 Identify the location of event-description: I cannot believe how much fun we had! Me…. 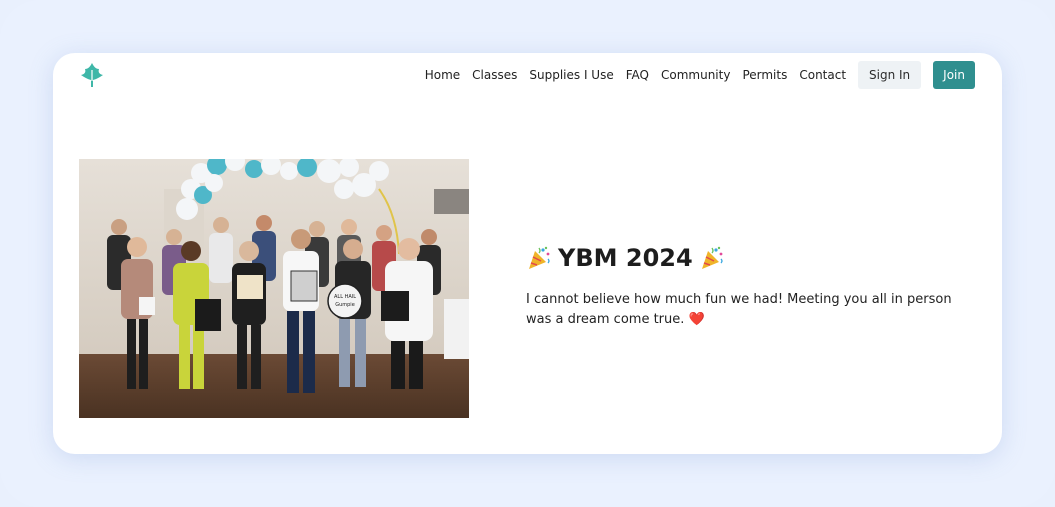
(746, 310).